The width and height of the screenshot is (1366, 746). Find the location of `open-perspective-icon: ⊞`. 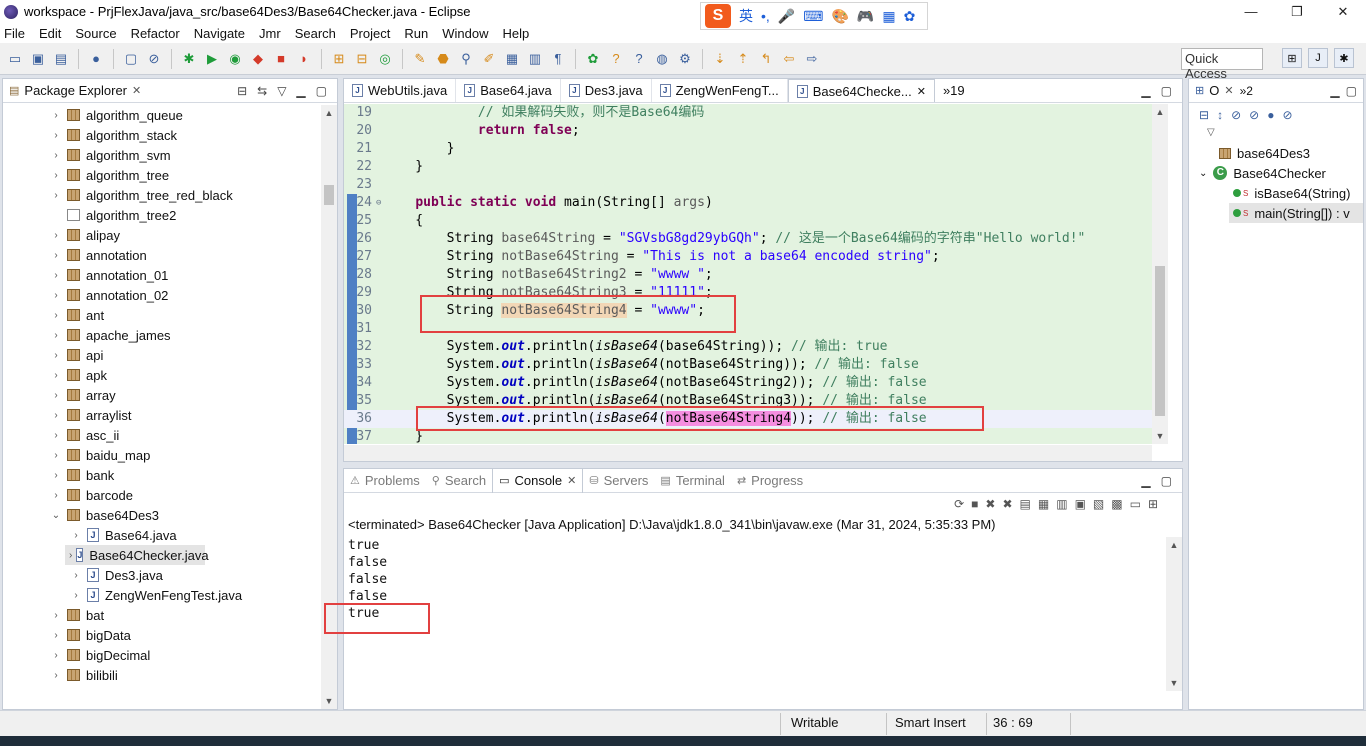

open-perspective-icon: ⊞ is located at coordinates (1292, 58).